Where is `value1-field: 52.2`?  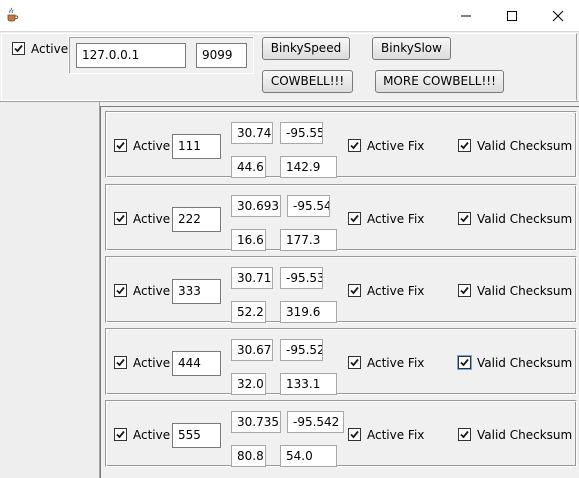
value1-field: 52.2 is located at coordinates (248, 312).